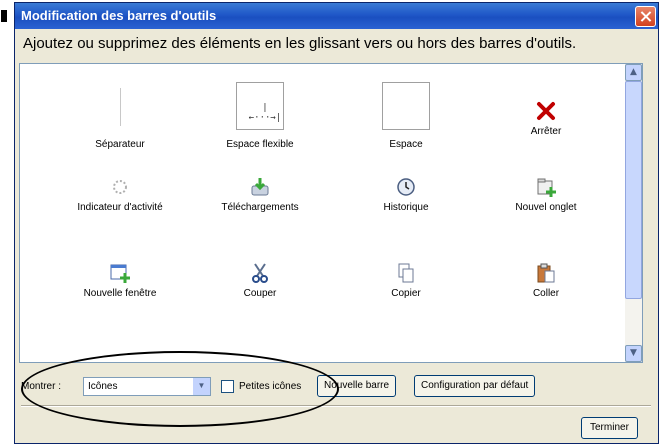 The image size is (659, 444). Describe the element at coordinates (546, 111) in the screenshot. I see `stop-icon` at that location.